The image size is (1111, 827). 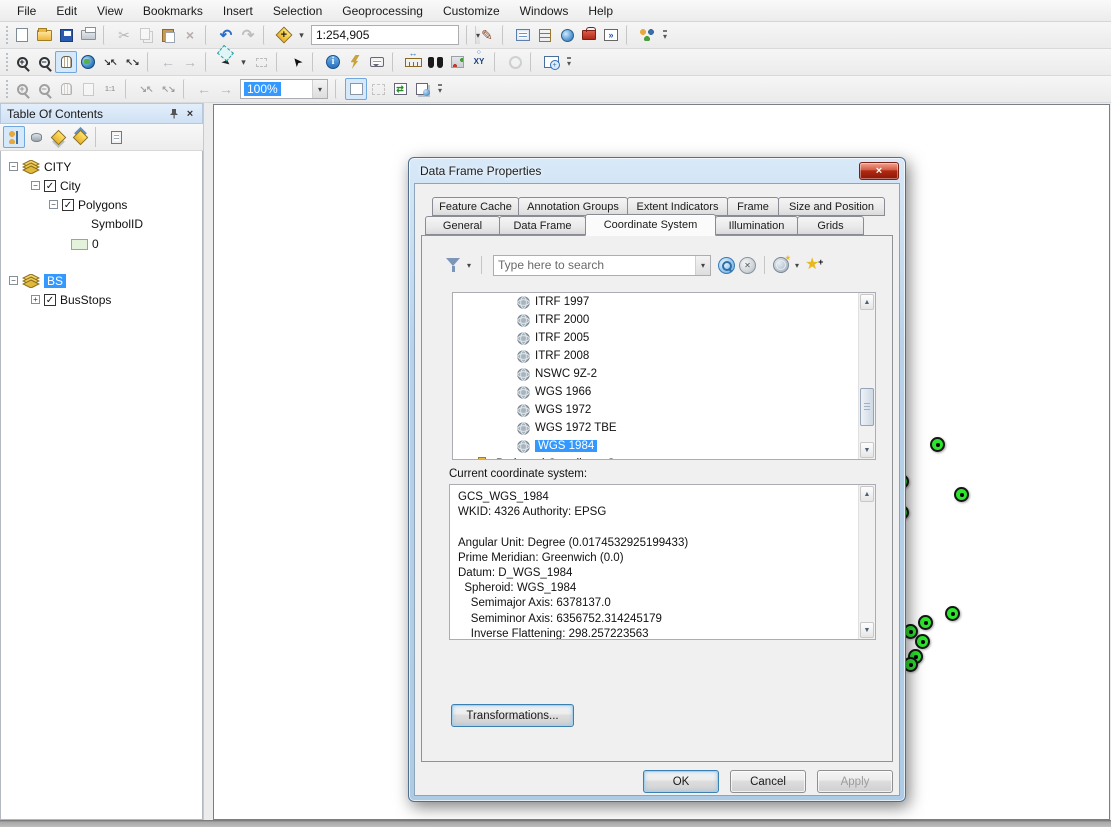 I want to click on tab-size-and-position: Size and Position, so click(x=831, y=206).